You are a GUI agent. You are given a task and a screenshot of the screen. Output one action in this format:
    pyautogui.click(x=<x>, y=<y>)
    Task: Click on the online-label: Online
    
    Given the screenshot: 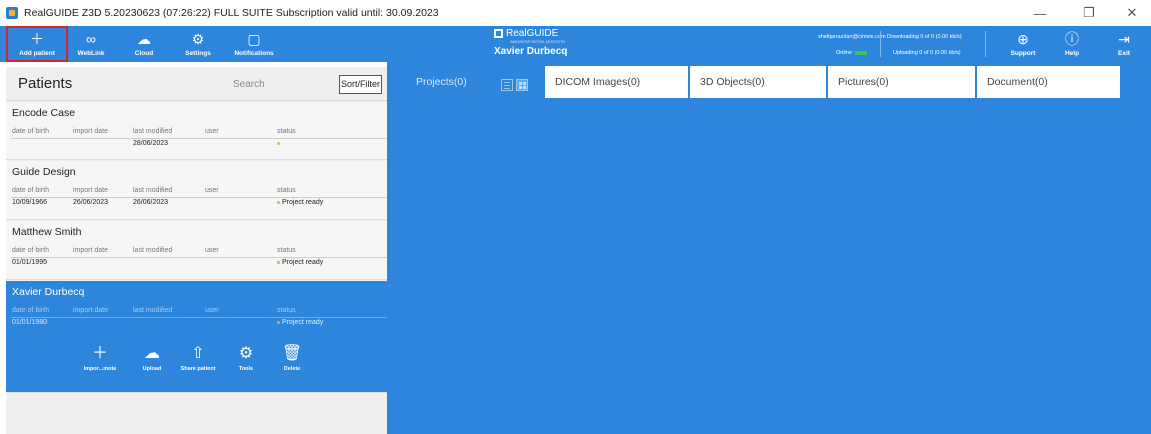 What is the action you would take?
    pyautogui.click(x=844, y=53)
    